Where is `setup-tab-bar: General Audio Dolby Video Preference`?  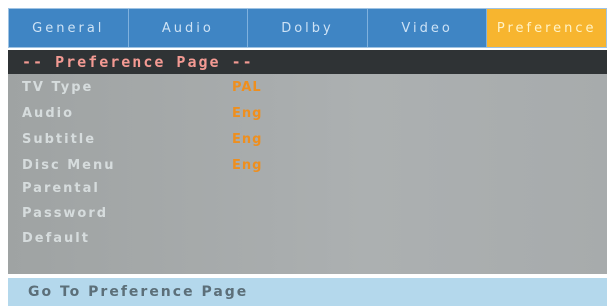 setup-tab-bar: General Audio Dolby Video Preference is located at coordinates (307, 28).